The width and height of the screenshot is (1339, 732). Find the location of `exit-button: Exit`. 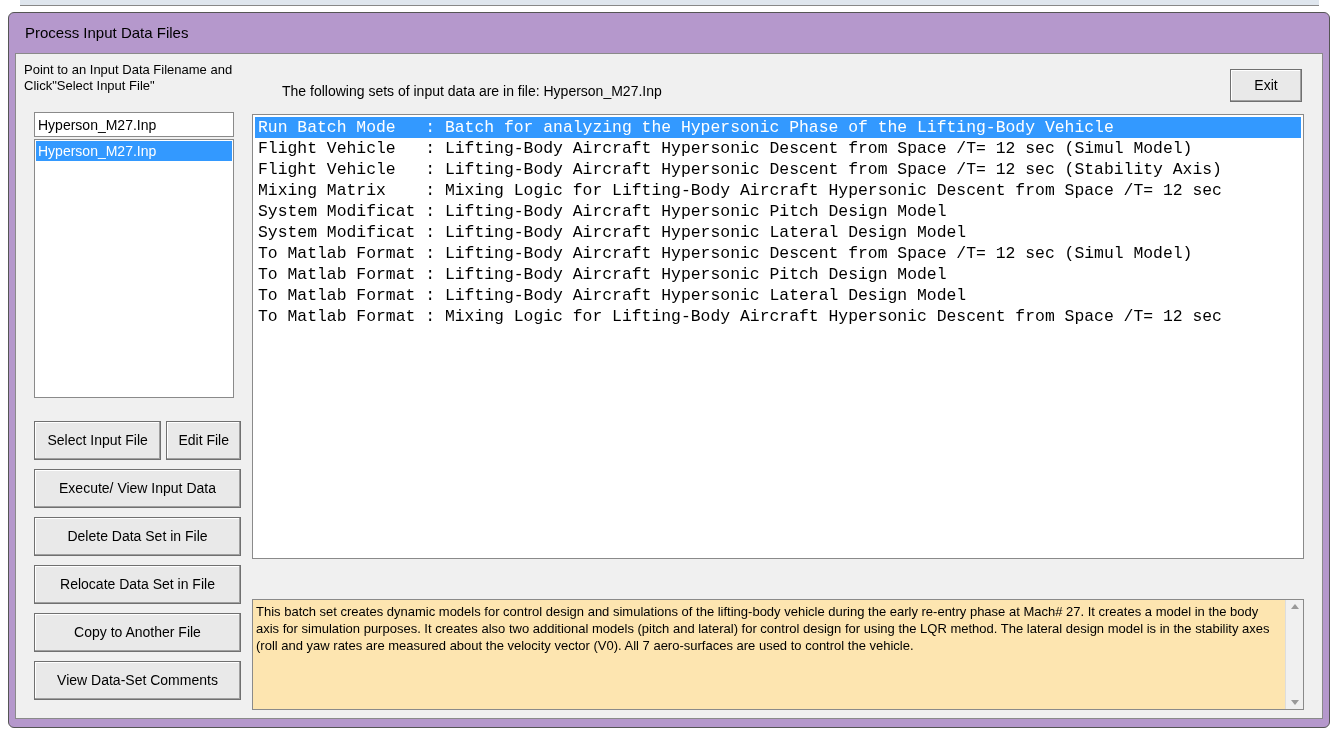

exit-button: Exit is located at coordinates (1266, 85).